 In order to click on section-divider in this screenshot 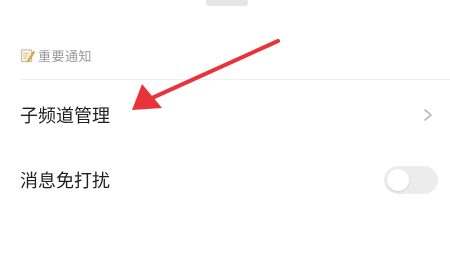, I will do `click(235, 79)`.